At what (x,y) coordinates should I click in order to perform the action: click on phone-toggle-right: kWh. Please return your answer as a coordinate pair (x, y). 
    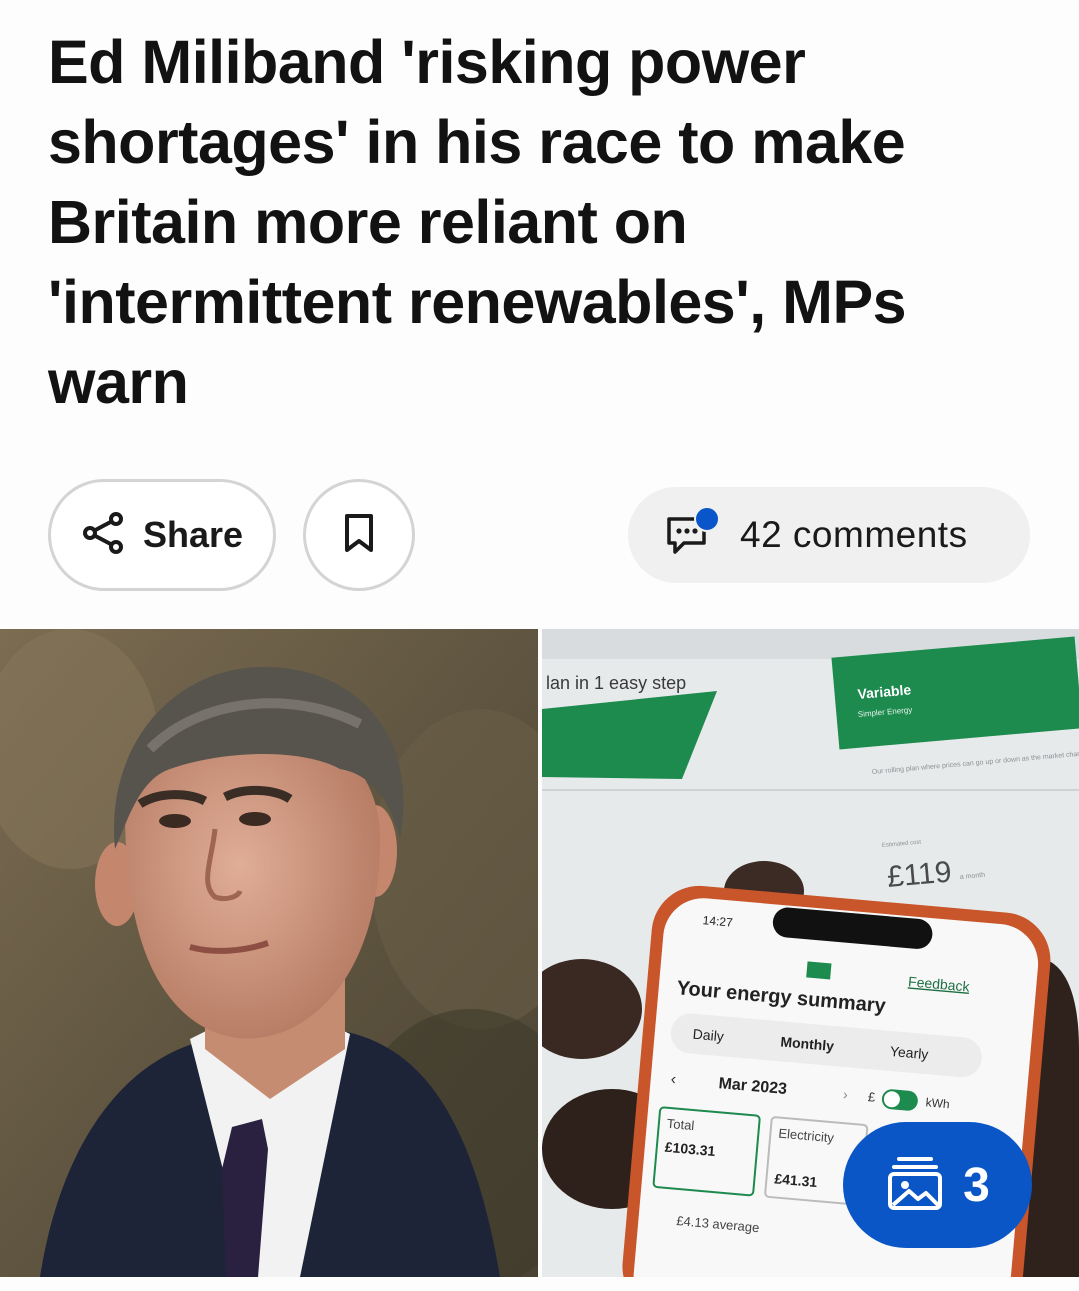
    Looking at the image, I should click on (937, 1103).